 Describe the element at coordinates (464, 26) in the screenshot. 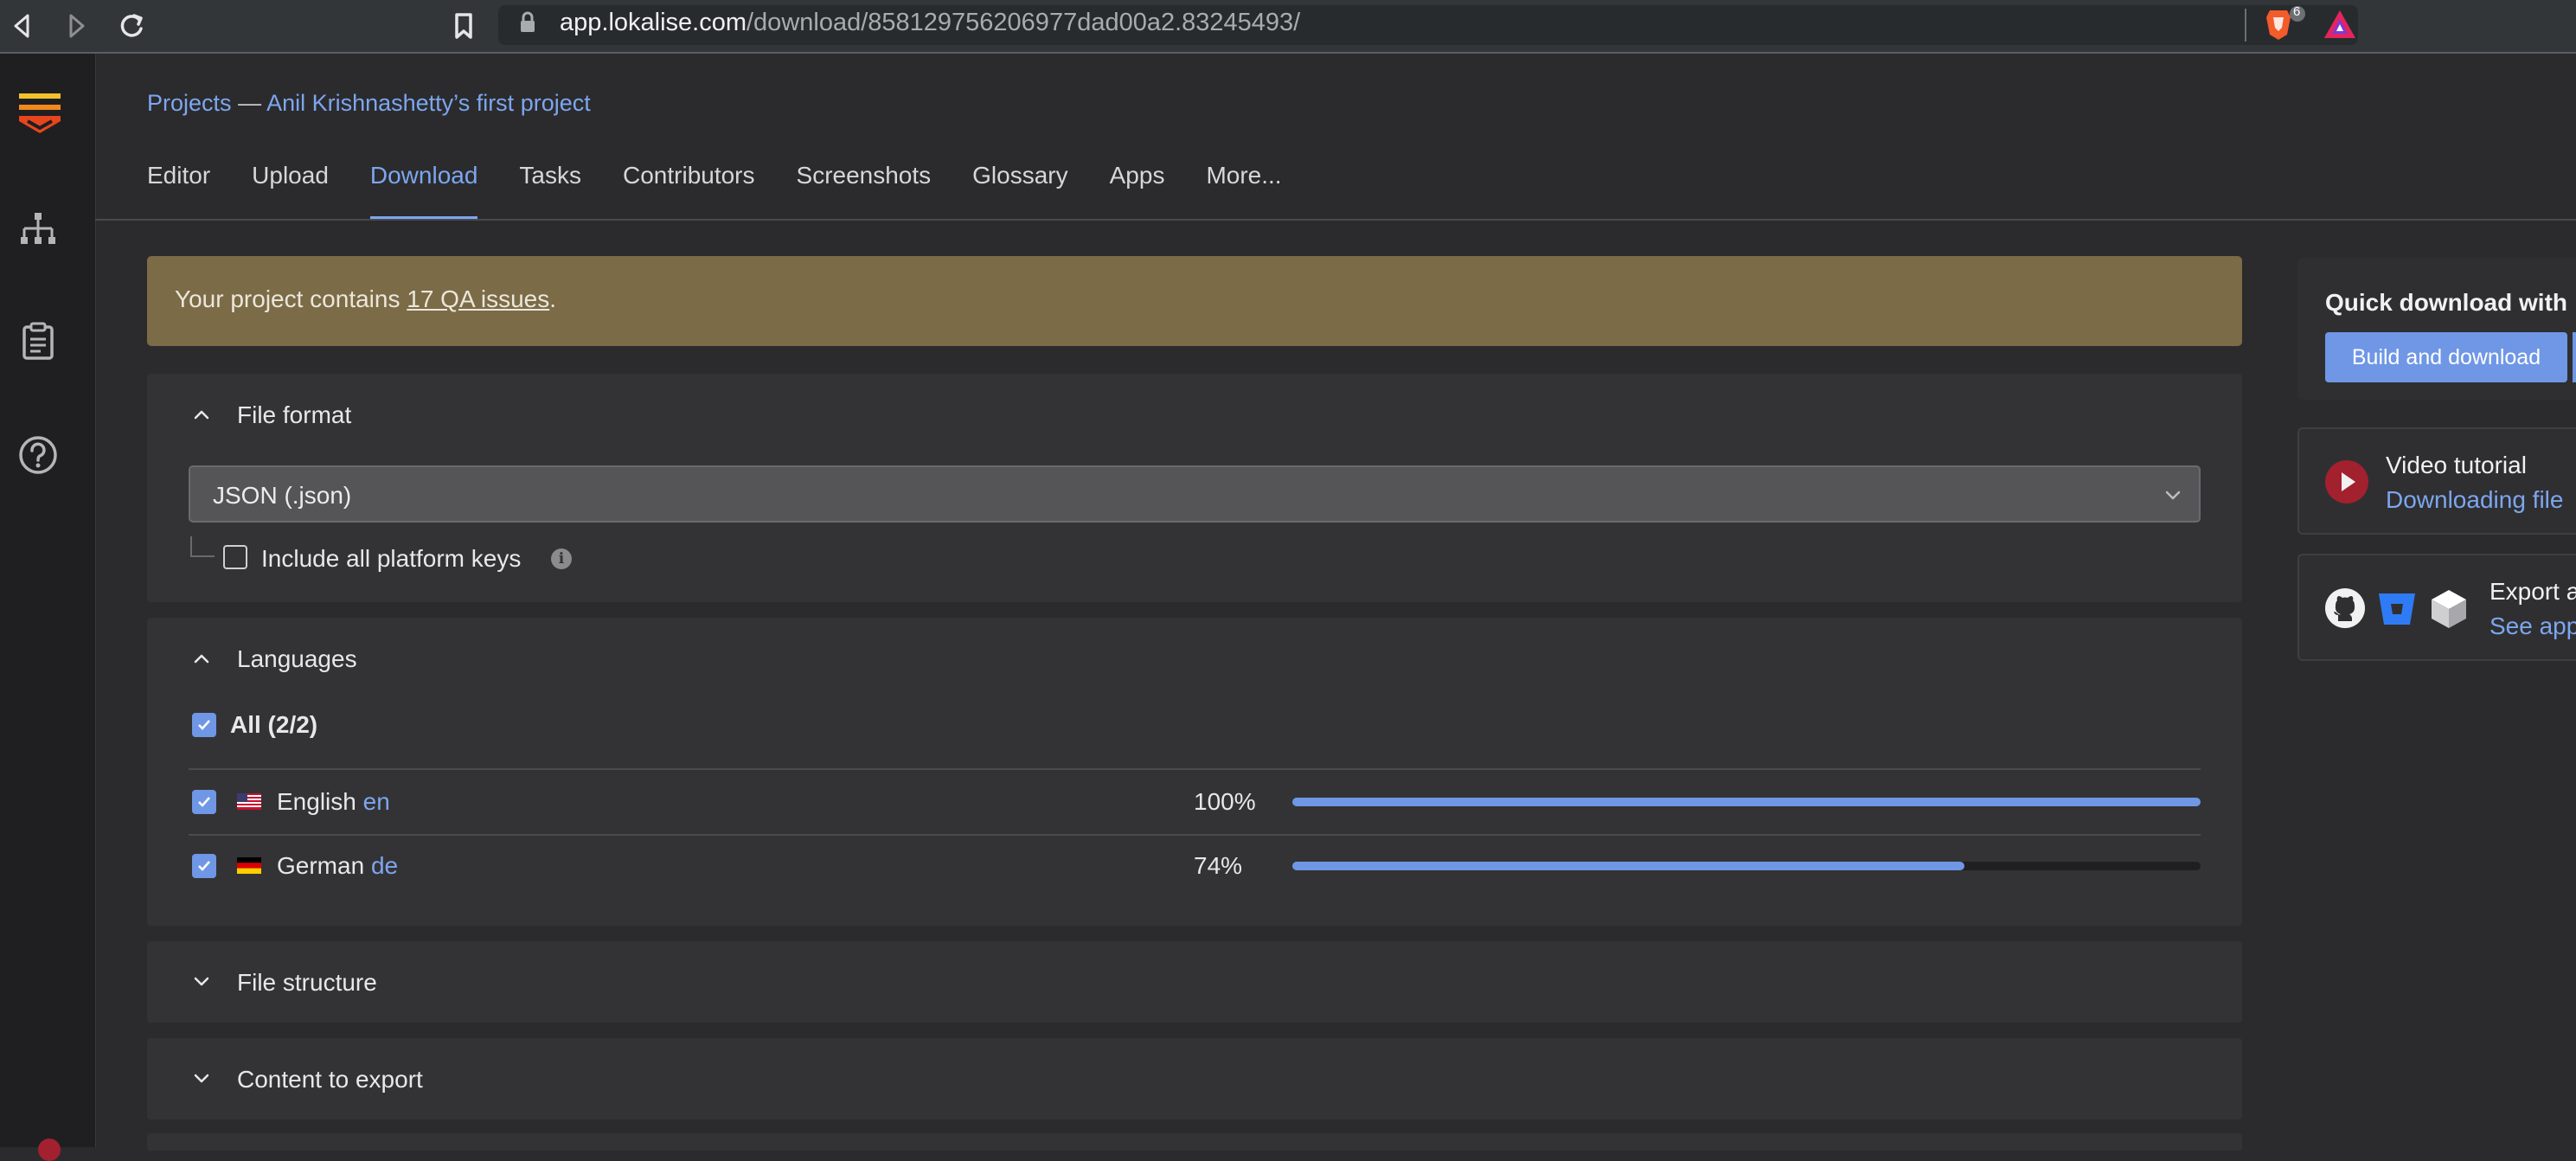

I see `bookmark-icon` at that location.